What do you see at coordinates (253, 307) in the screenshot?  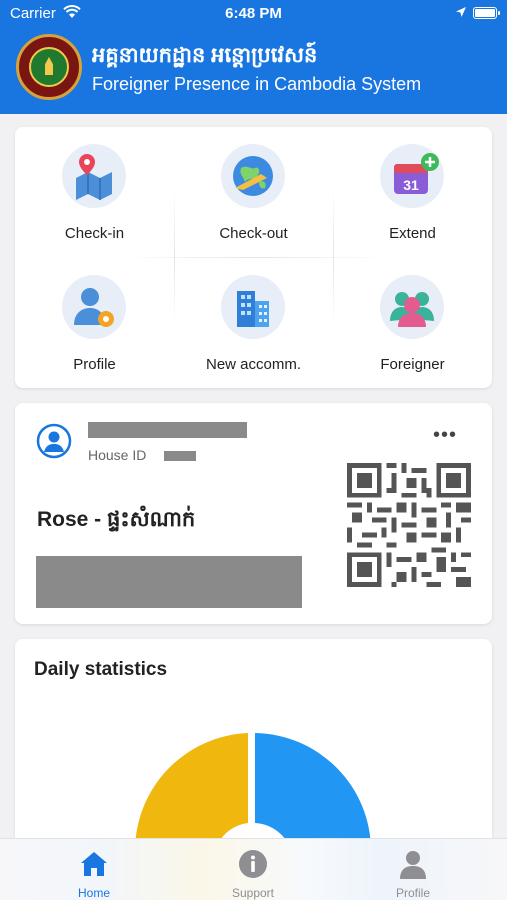 I see `new-accommodation-building-icon` at bounding box center [253, 307].